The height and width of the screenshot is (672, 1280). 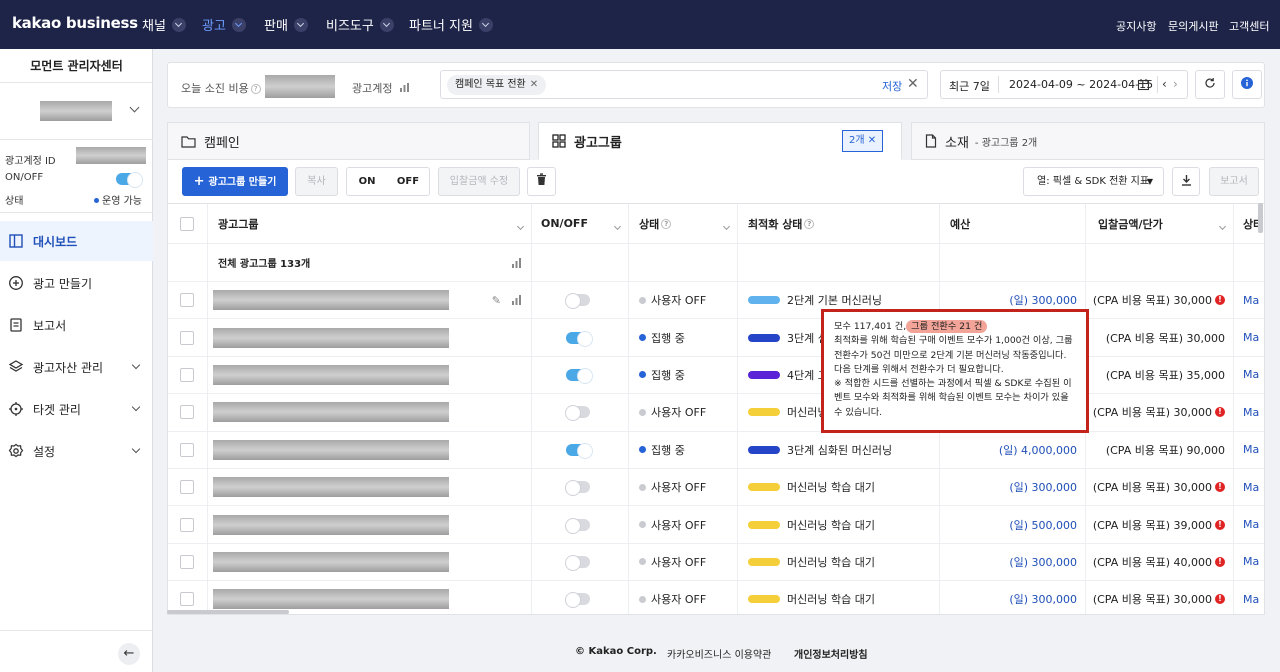 I want to click on nav-partner-support: 파트너 지원, so click(x=451, y=24).